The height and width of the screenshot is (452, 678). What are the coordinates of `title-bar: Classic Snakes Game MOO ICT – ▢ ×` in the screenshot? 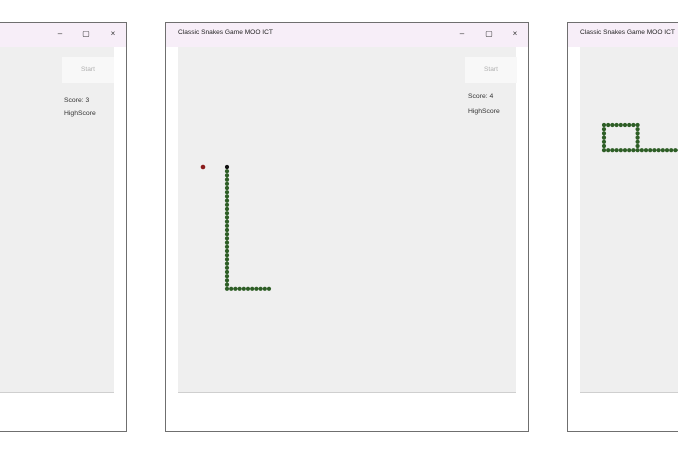 It's located at (347, 35).